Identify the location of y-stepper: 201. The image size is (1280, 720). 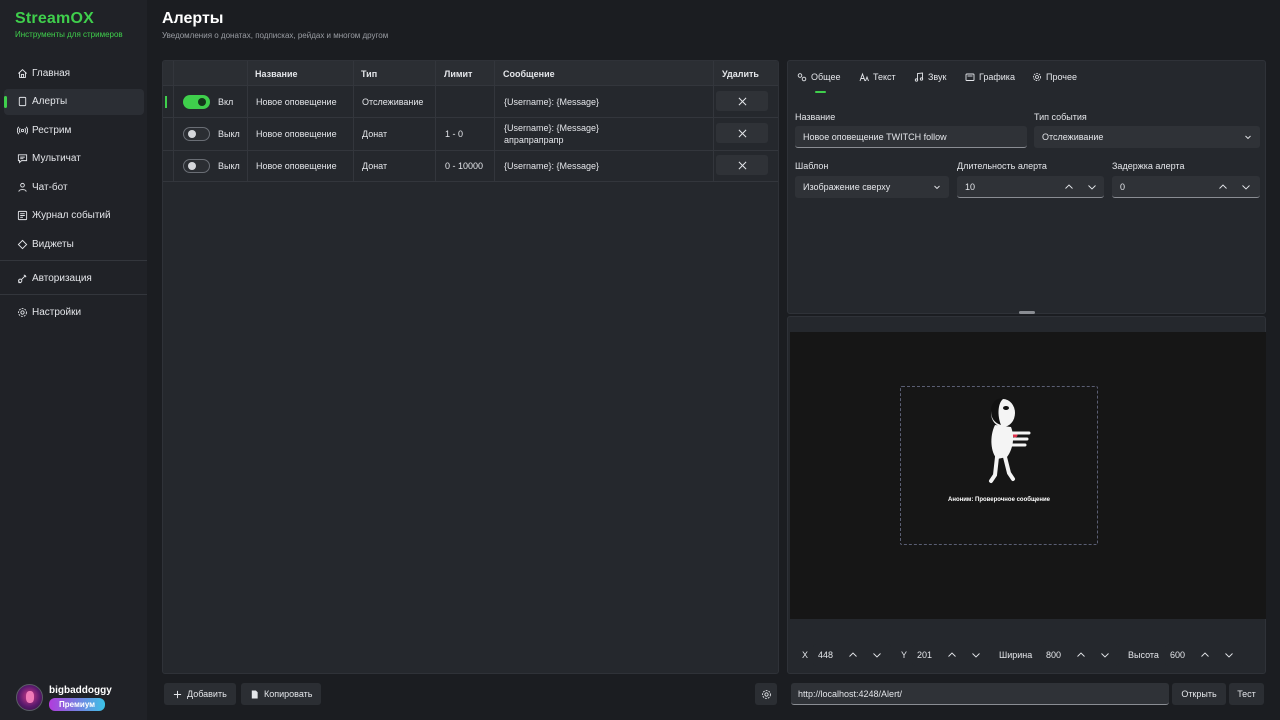
(951, 655).